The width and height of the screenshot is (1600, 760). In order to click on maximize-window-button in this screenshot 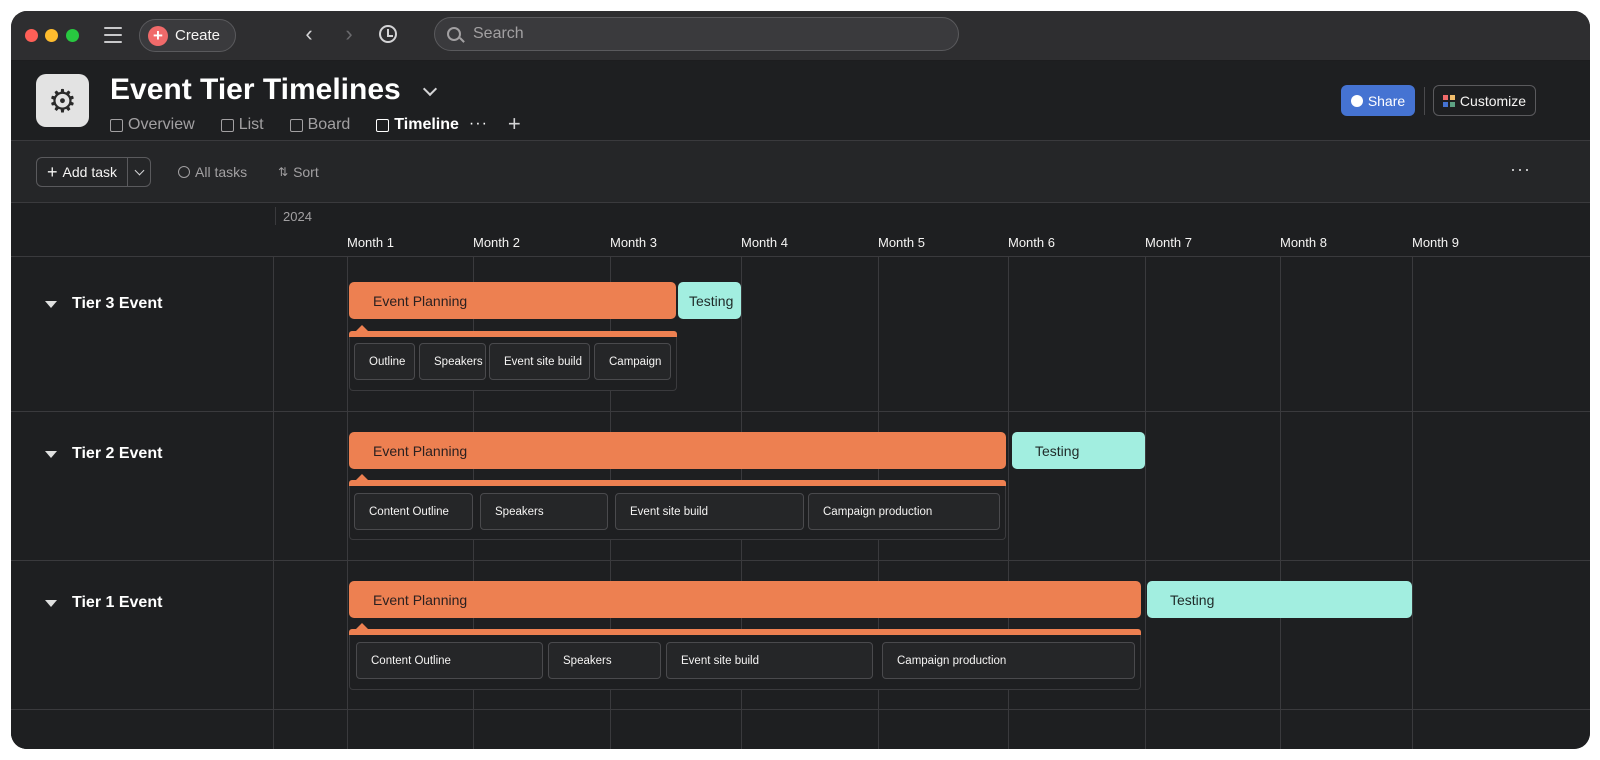, I will do `click(72, 35)`.